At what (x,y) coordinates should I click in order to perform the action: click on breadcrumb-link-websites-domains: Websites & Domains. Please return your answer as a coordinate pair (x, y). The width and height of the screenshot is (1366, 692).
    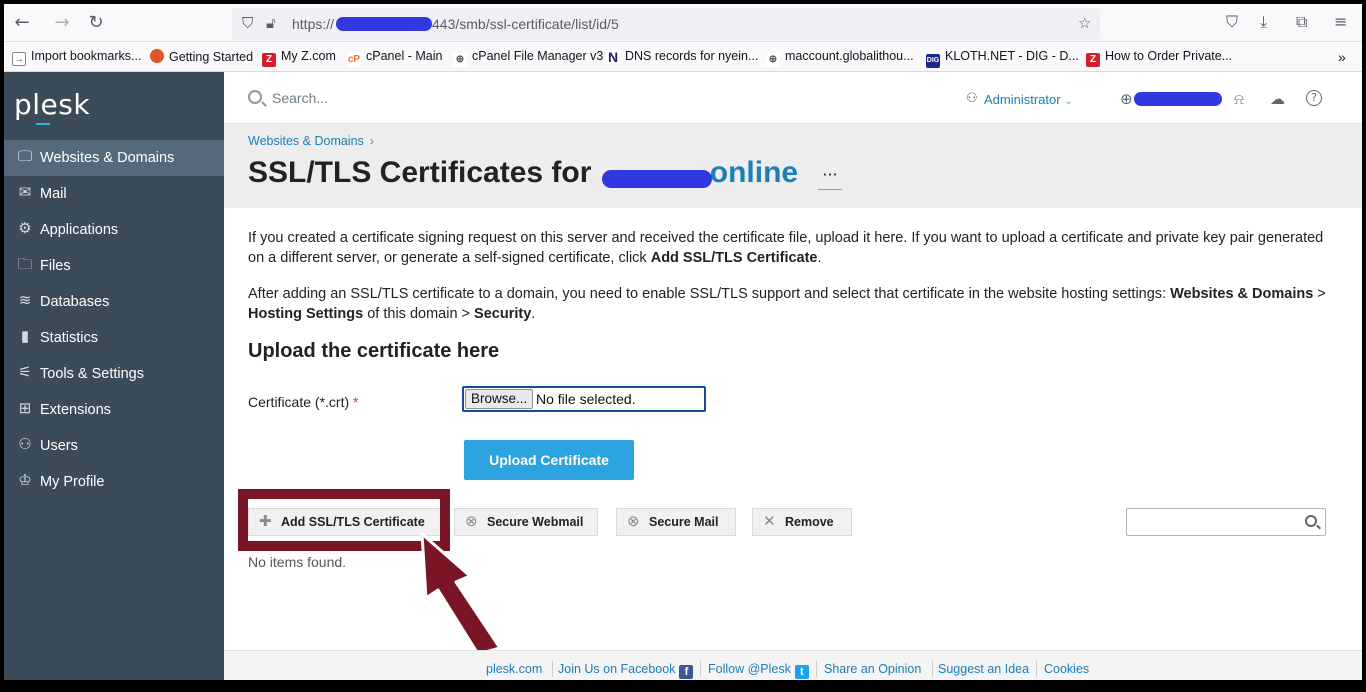
    Looking at the image, I should click on (306, 141).